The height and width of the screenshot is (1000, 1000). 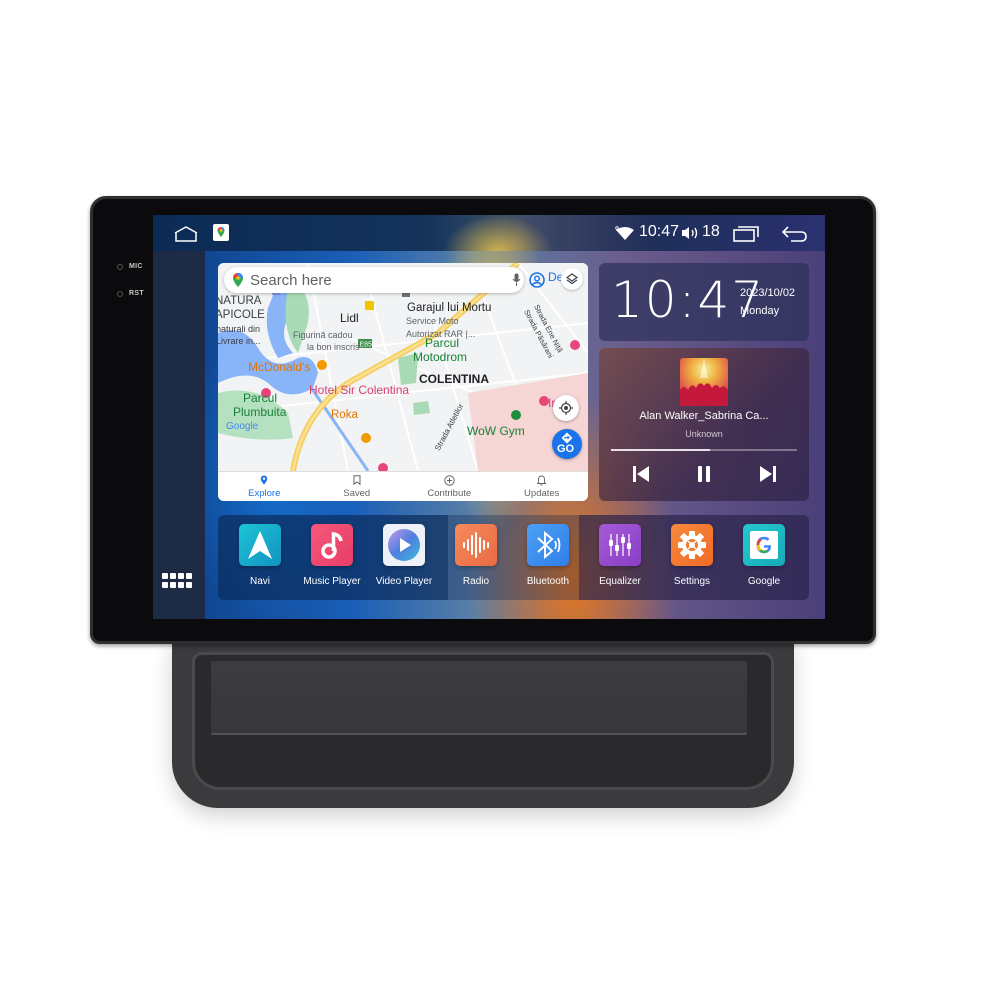 What do you see at coordinates (454, 379) in the screenshot?
I see `map-label: COLENTINA` at bounding box center [454, 379].